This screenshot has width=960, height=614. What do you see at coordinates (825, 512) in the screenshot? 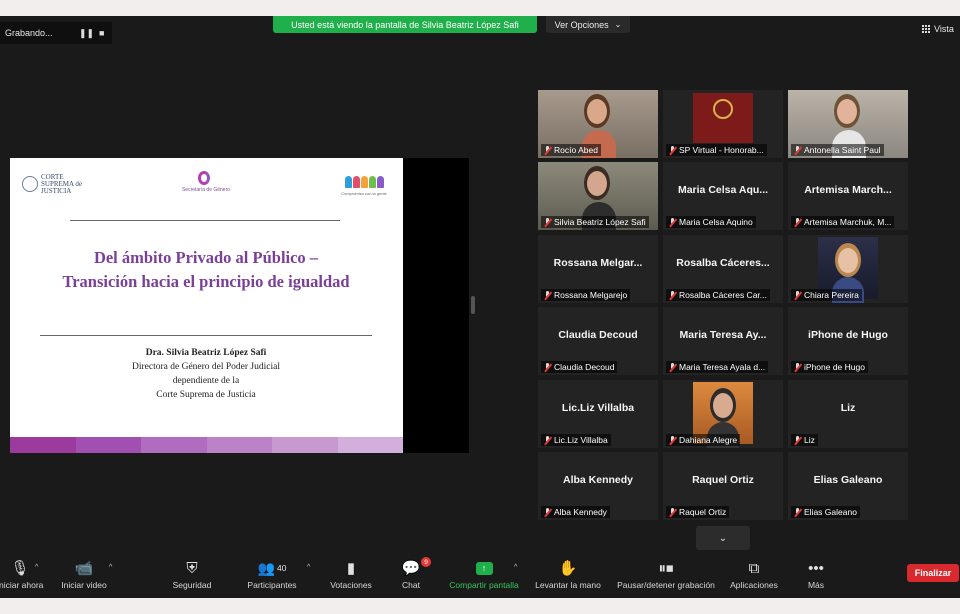
I see `participant-name-label: Elias Galeano` at bounding box center [825, 512].